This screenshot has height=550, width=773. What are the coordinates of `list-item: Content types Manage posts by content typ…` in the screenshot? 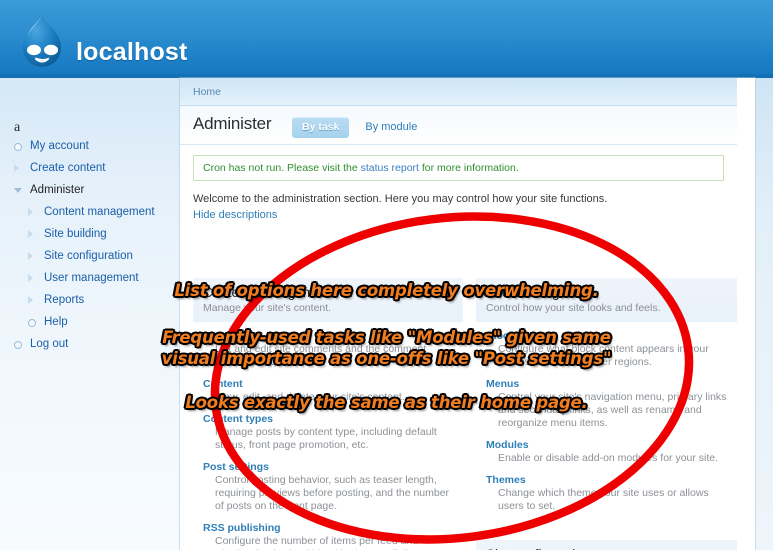 It's located at (328, 432).